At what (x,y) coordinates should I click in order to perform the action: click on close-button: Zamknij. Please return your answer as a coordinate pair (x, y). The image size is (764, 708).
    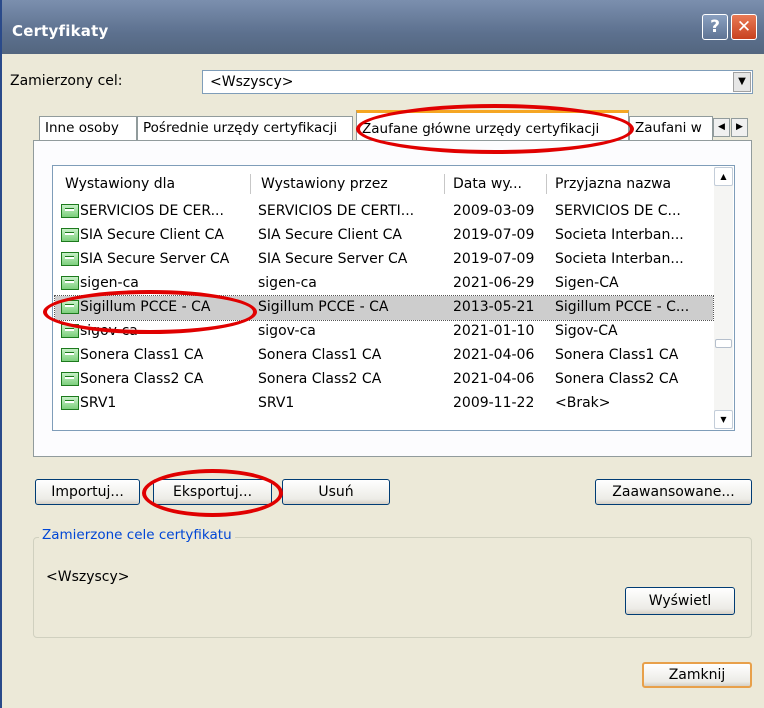
    Looking at the image, I should click on (697, 675).